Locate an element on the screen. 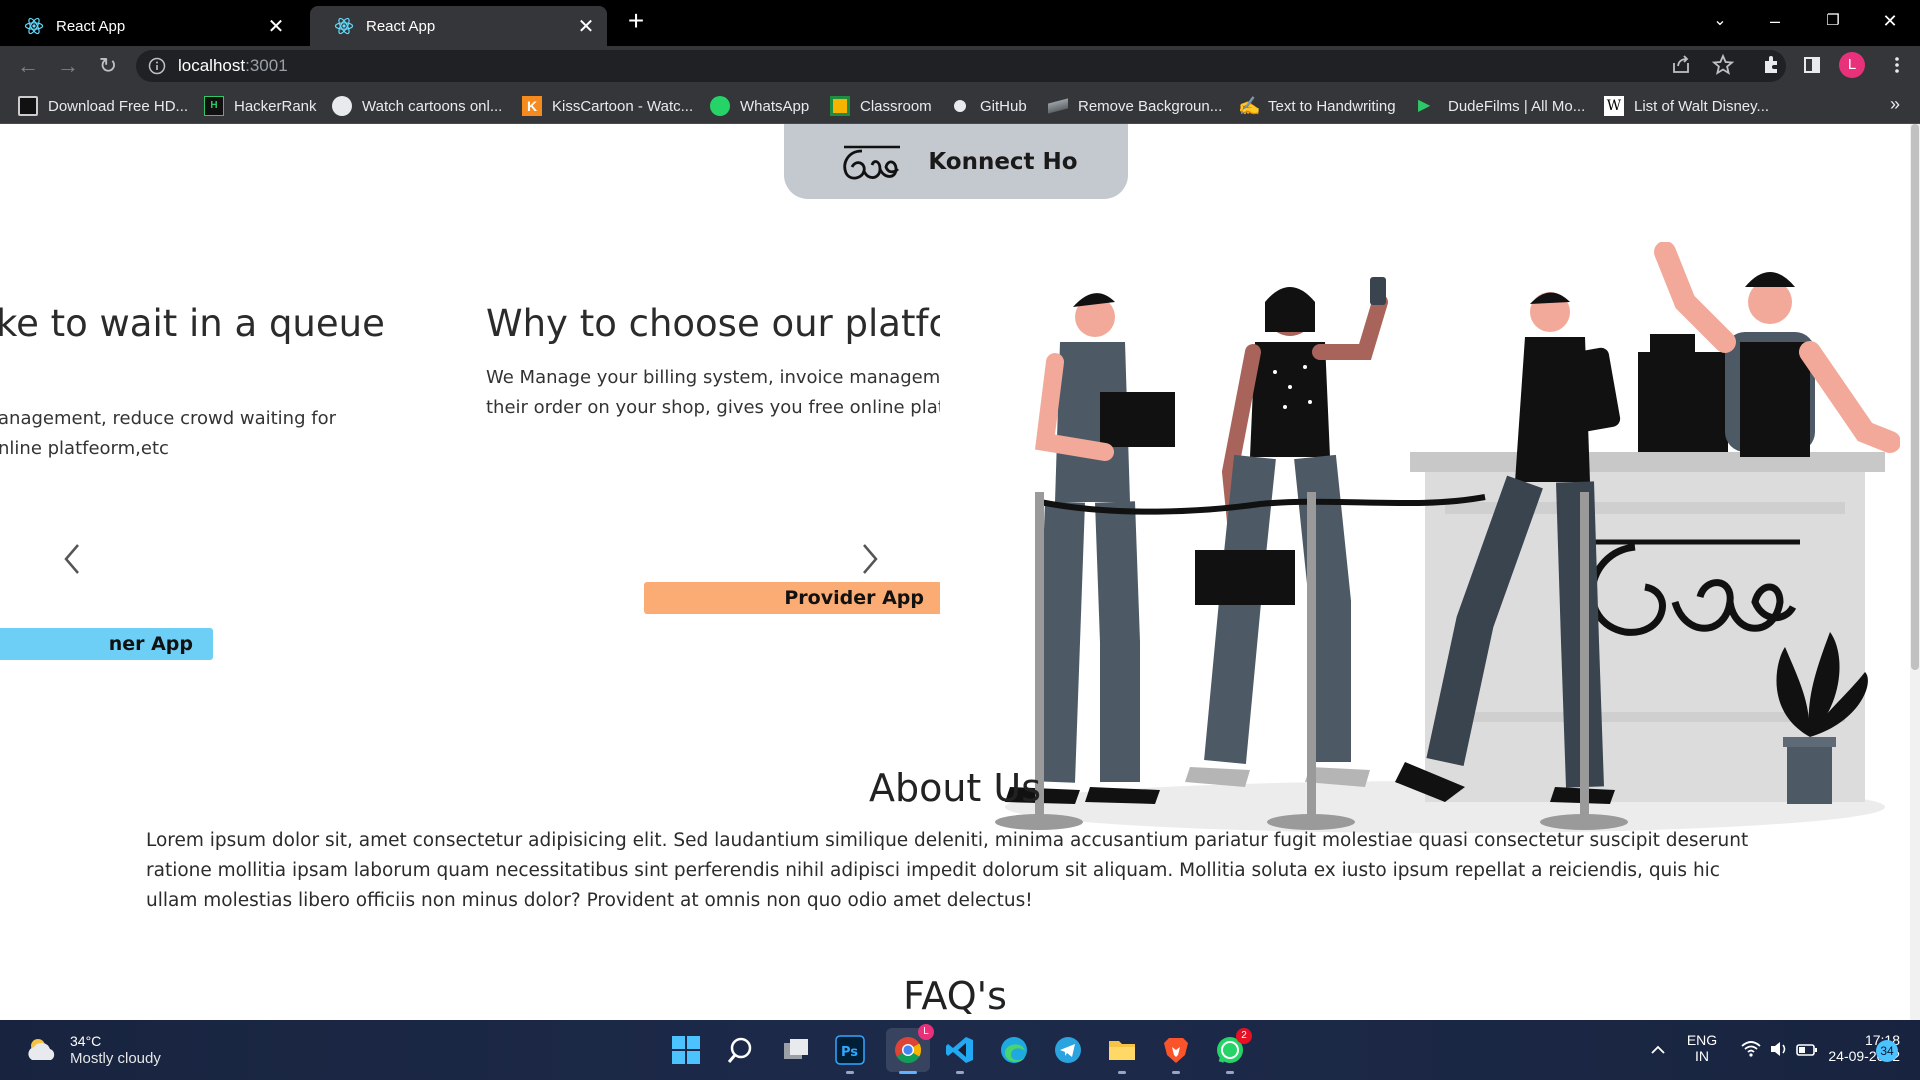  weather-widget: 34°C Mostly cloudy is located at coordinates (92, 1050).